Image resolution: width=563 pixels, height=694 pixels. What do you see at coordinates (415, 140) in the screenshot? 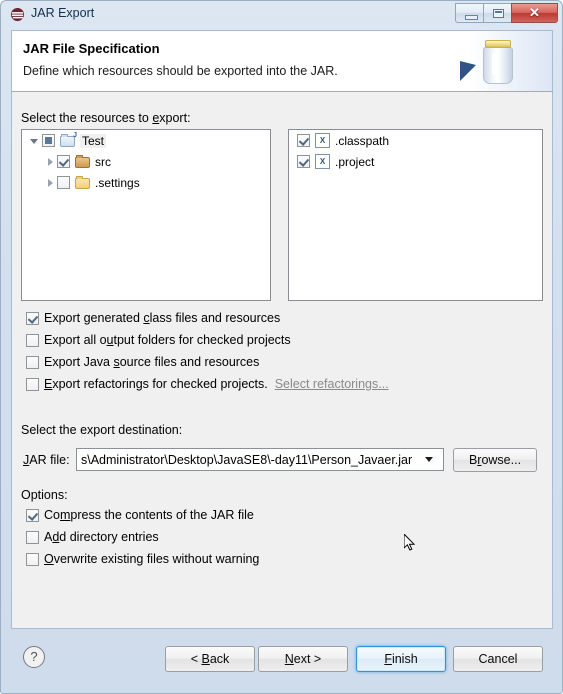
I see `file-row-classpath: X .classpath` at bounding box center [415, 140].